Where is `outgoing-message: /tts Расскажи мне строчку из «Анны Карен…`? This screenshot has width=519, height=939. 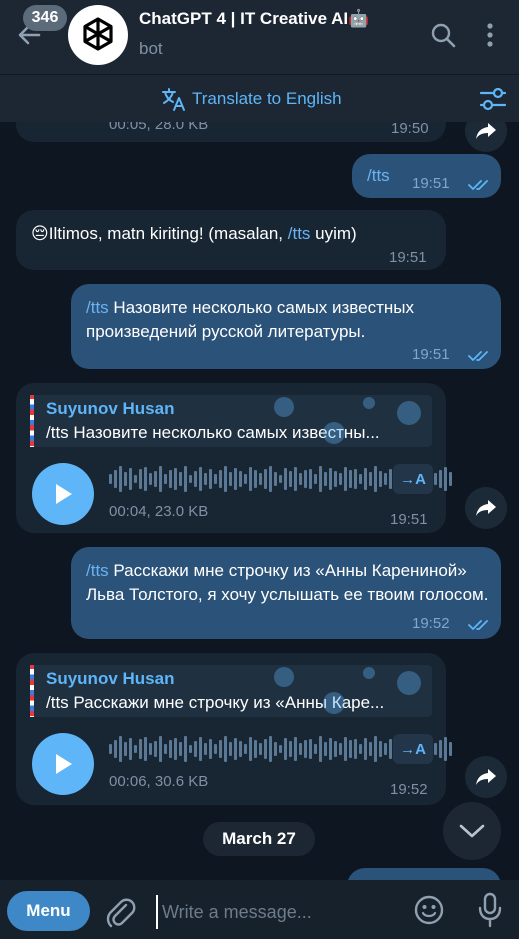
outgoing-message: /tts Расскажи мне строчку из «Анны Карен… is located at coordinates (286, 593).